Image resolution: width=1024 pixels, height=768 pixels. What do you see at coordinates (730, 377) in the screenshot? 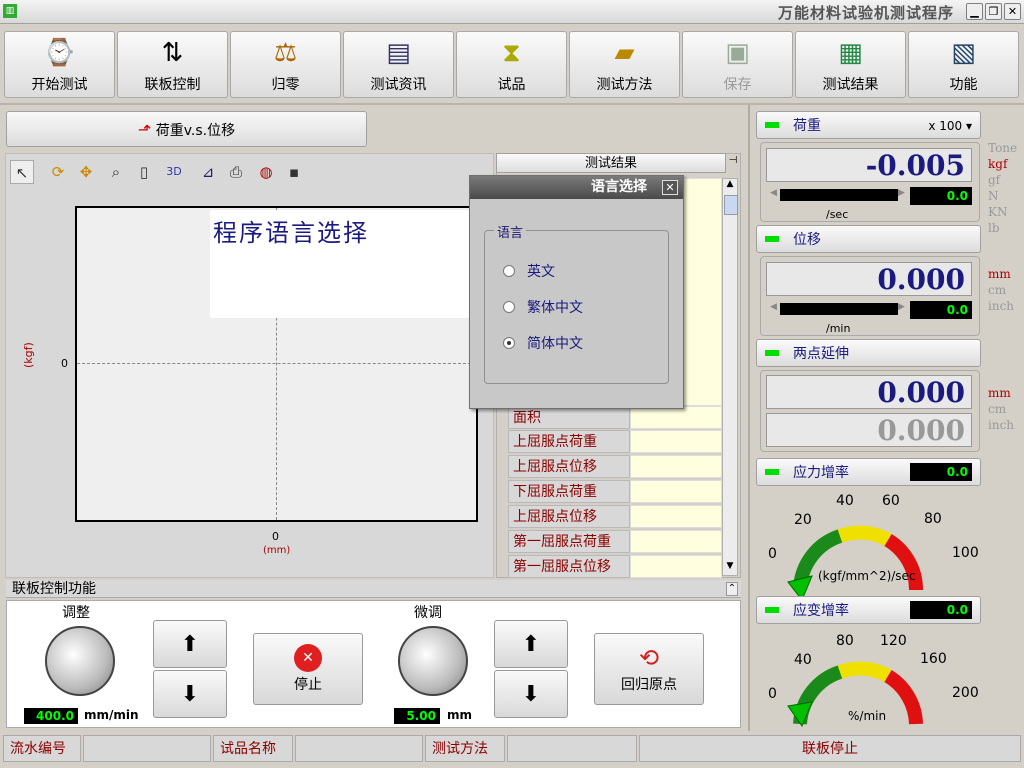
I see `results-scrollbar: ▲ ▼` at bounding box center [730, 377].